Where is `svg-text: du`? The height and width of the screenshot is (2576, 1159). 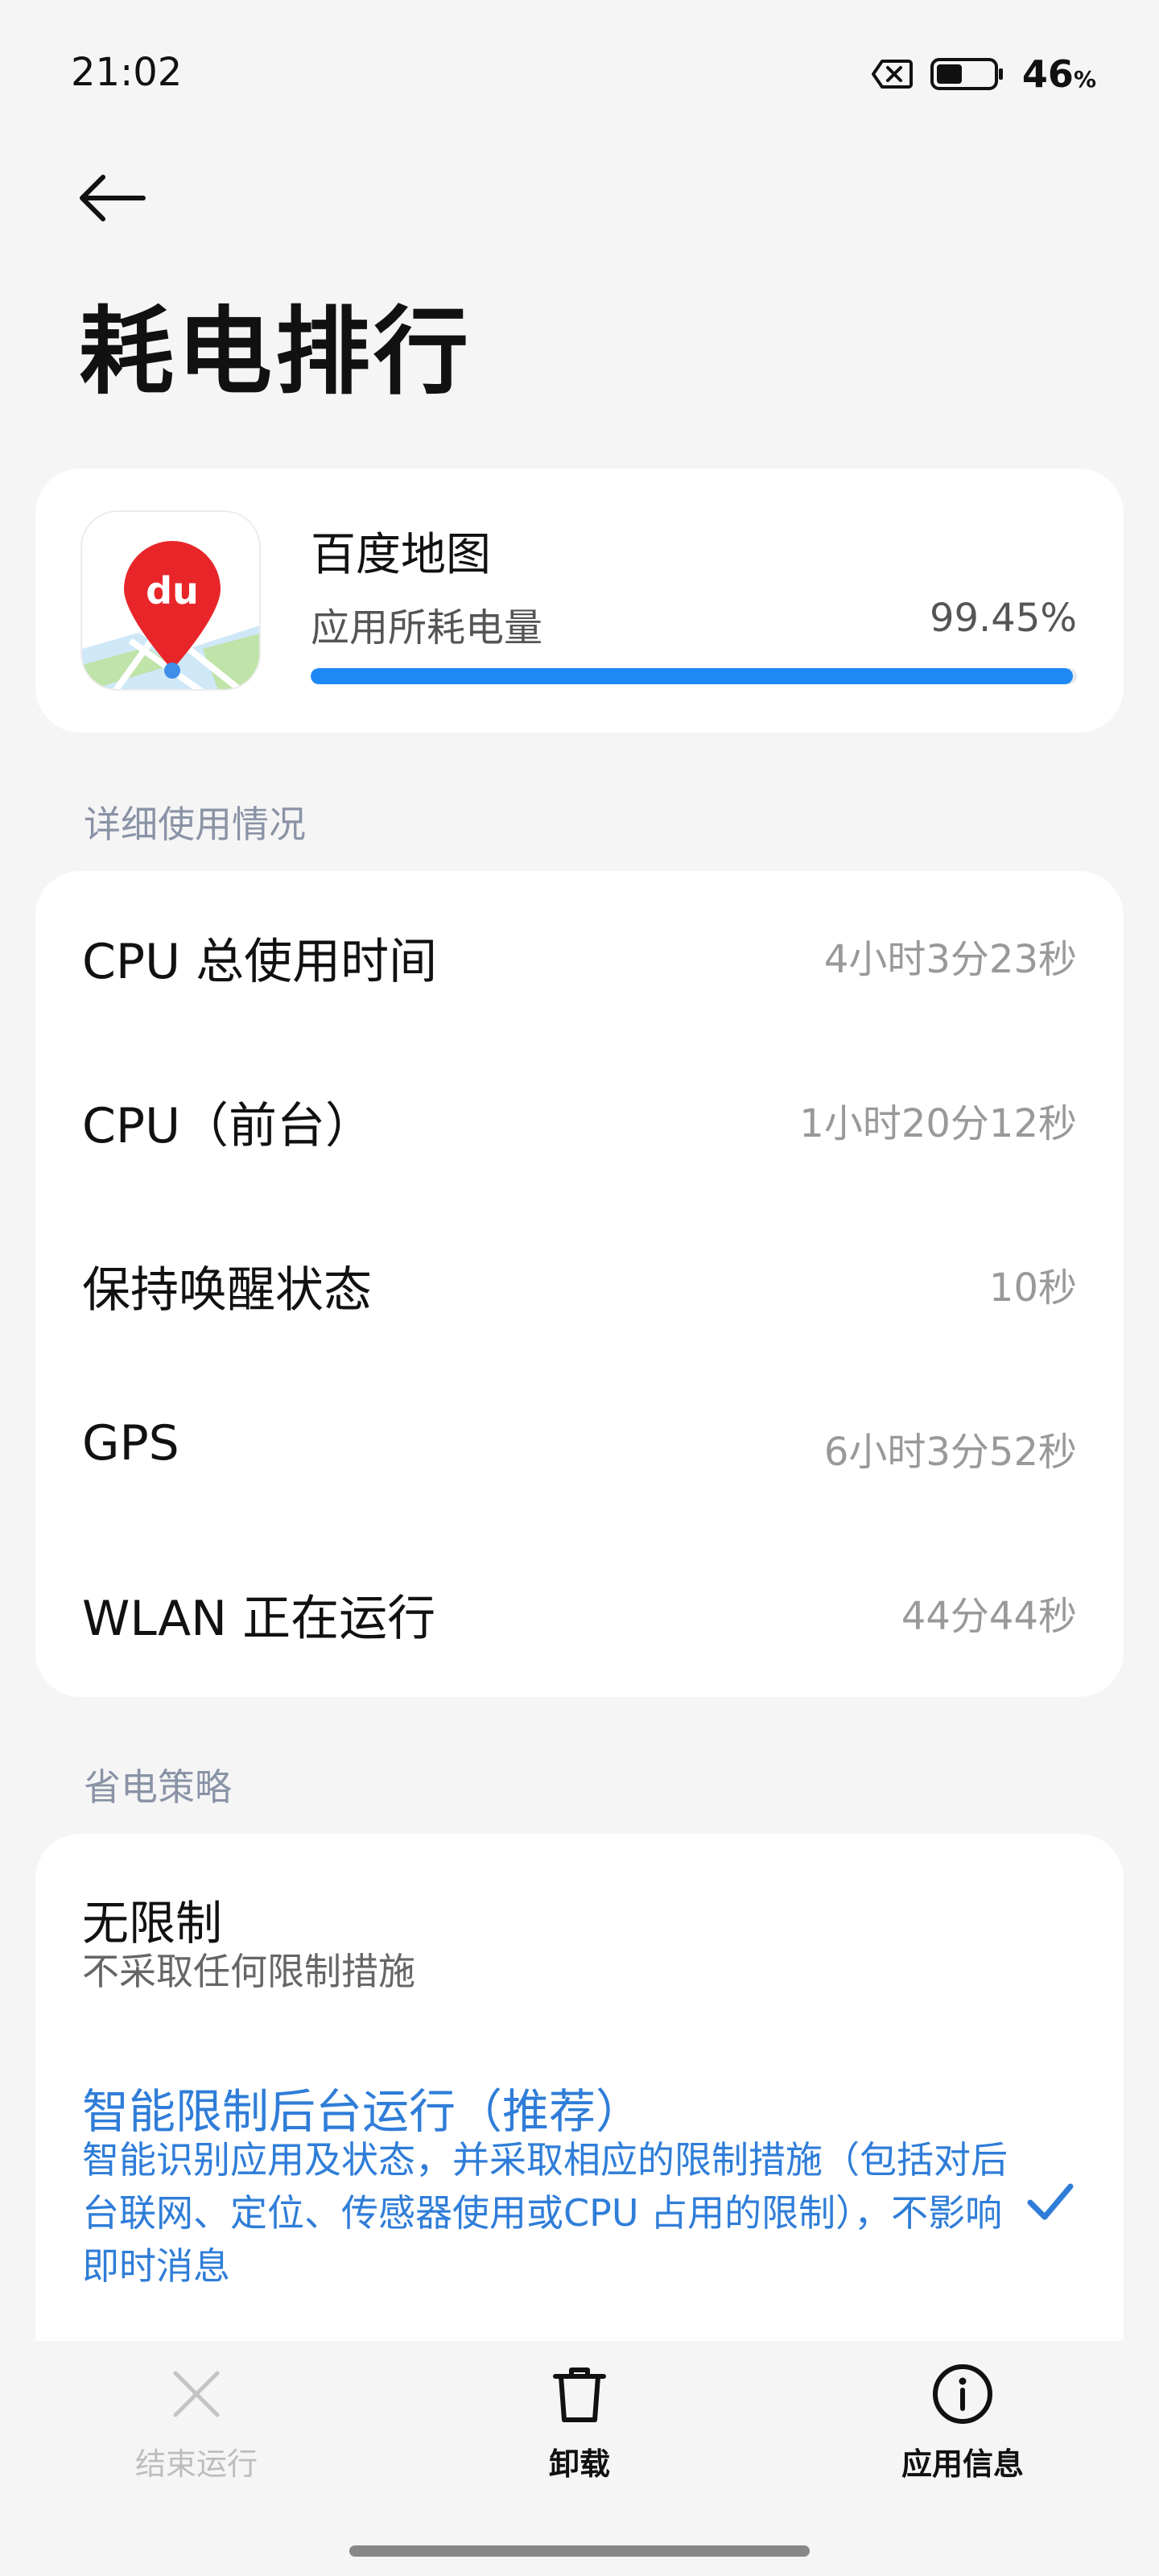 svg-text: du is located at coordinates (172, 591).